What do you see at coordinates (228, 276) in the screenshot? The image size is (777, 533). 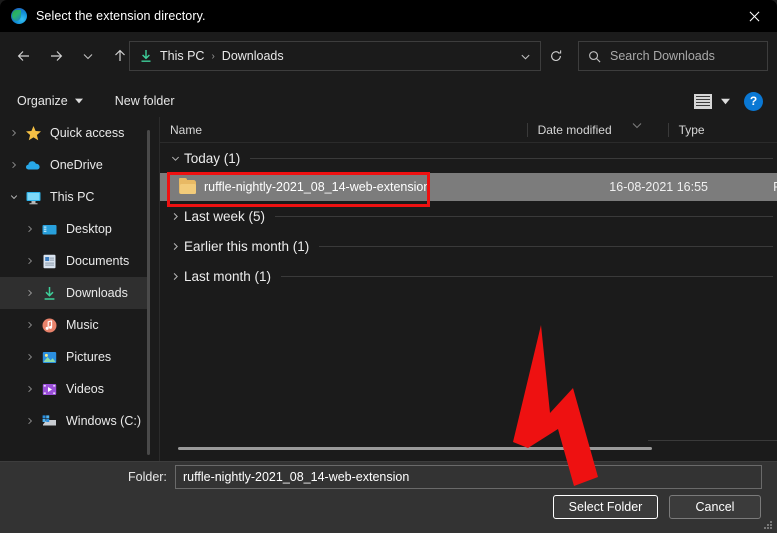 I see `group-label: Last month (1)` at bounding box center [228, 276].